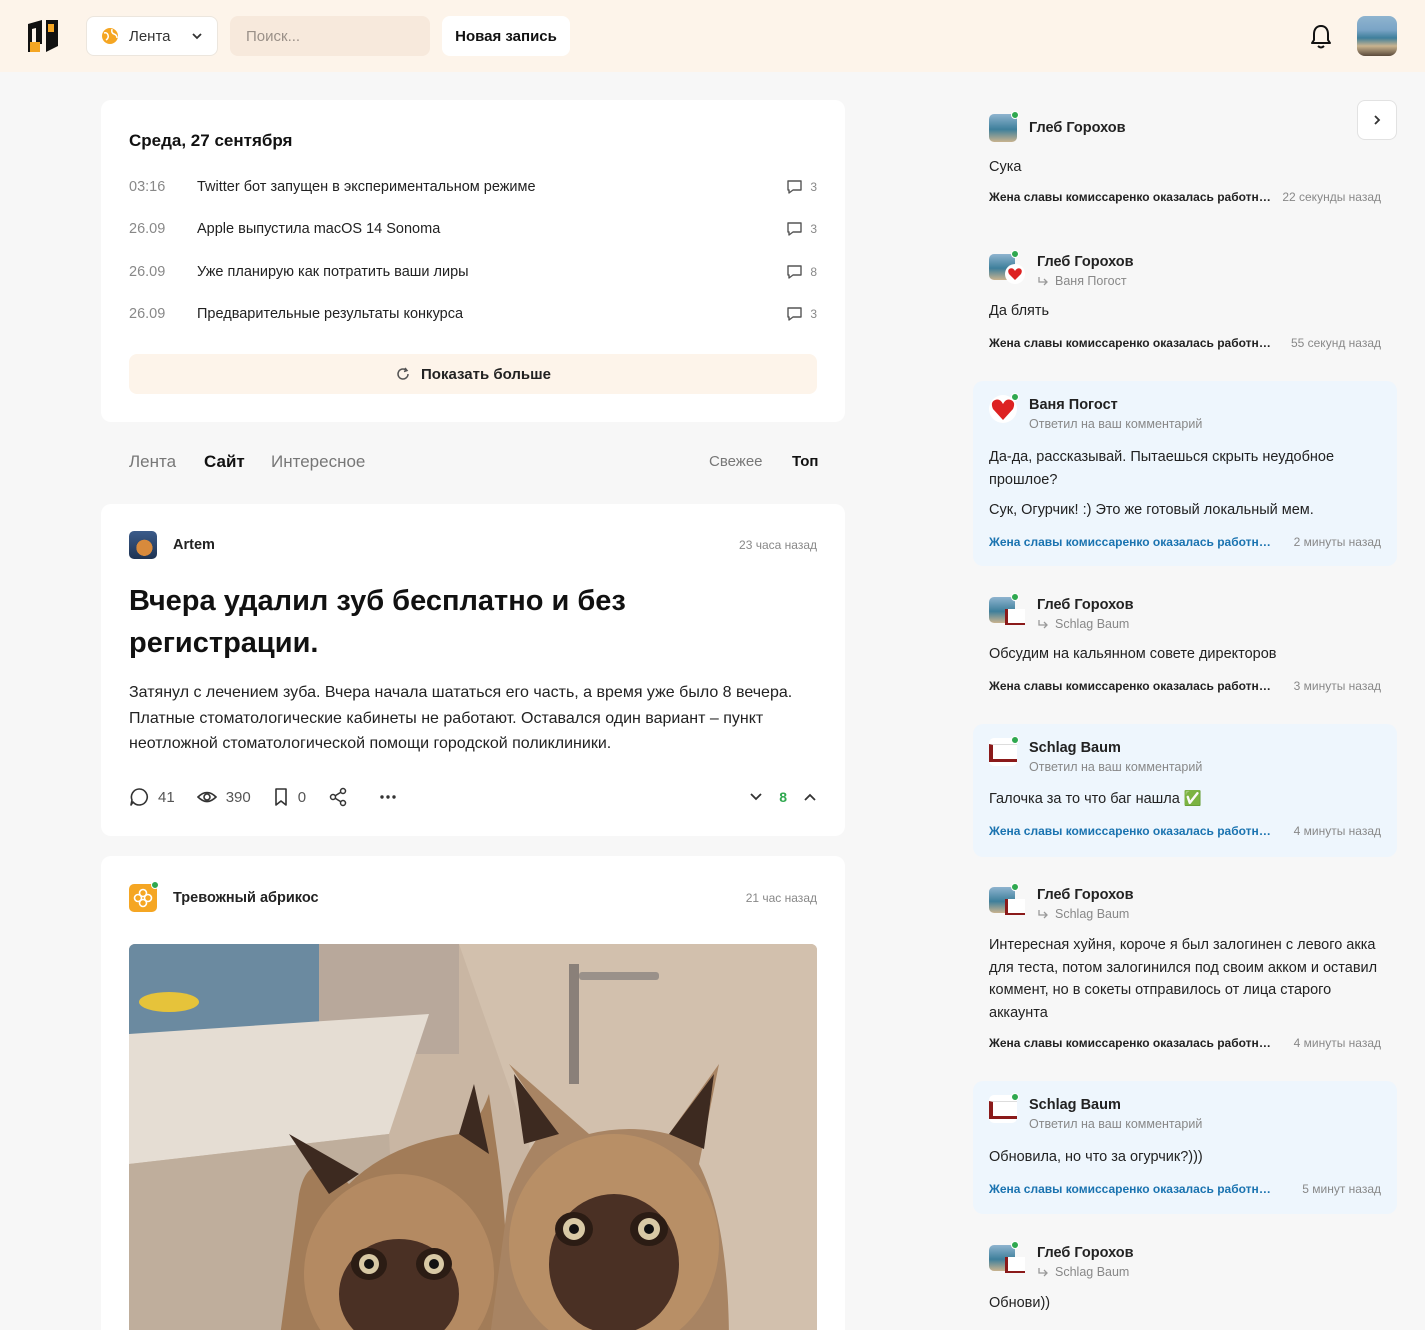 This screenshot has height=1330, width=1425. Describe the element at coordinates (211, 140) in the screenshot. I see `news-date-title: Среда, 27 сентября` at that location.